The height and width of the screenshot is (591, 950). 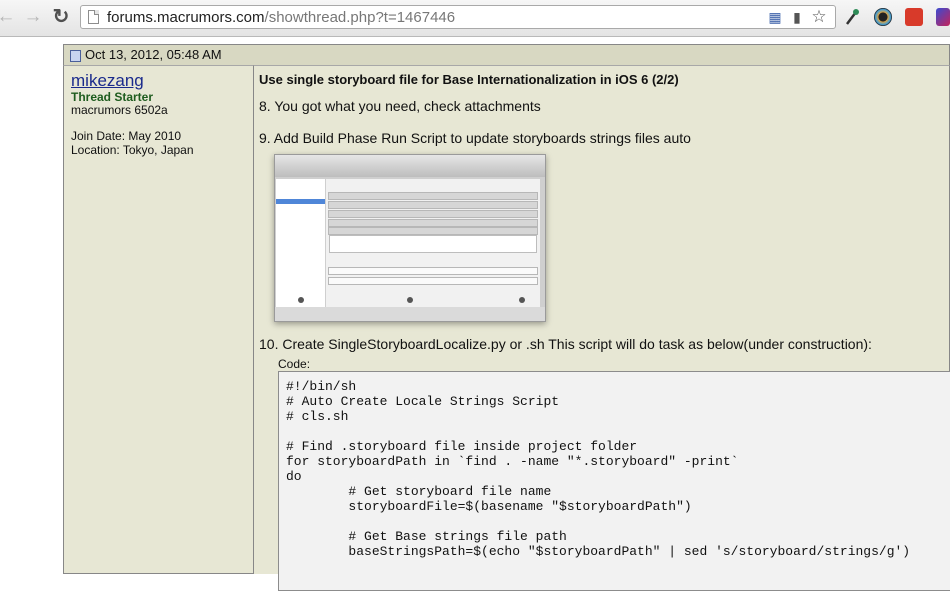 I want to click on post-header: Oct 13, 2012, 05:48 AM, so click(x=506, y=54).